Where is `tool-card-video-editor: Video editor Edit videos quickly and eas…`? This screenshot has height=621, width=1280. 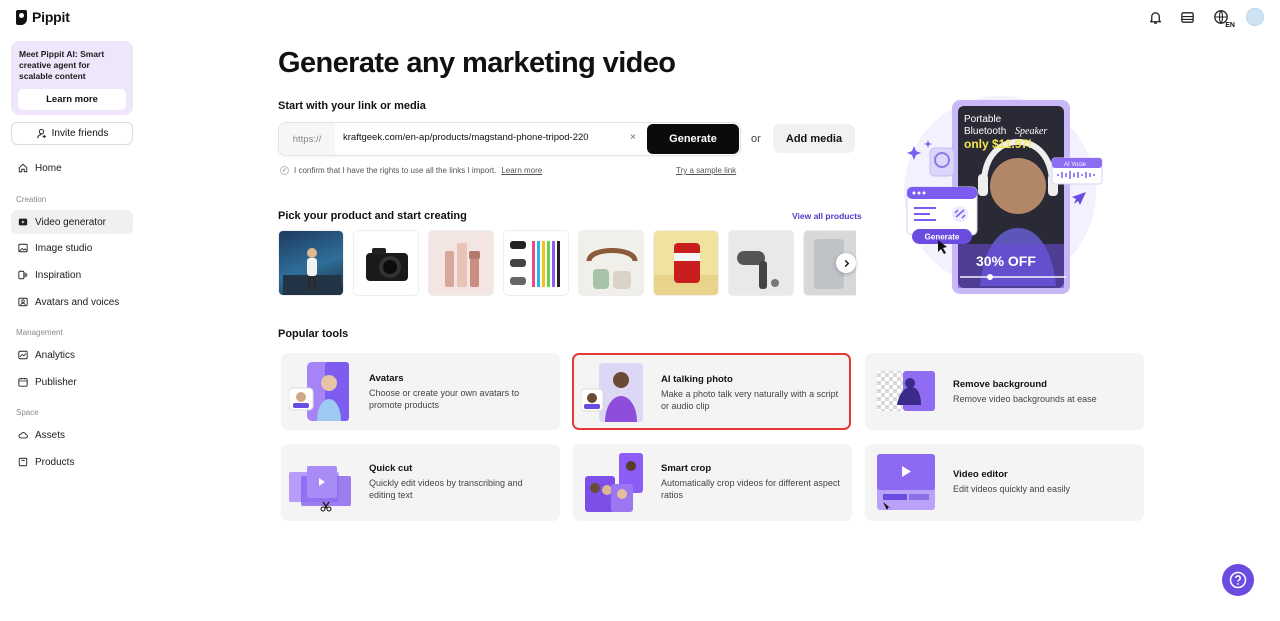
tool-card-video-editor: Video editor Edit videos quickly and eas… is located at coordinates (1004, 482).